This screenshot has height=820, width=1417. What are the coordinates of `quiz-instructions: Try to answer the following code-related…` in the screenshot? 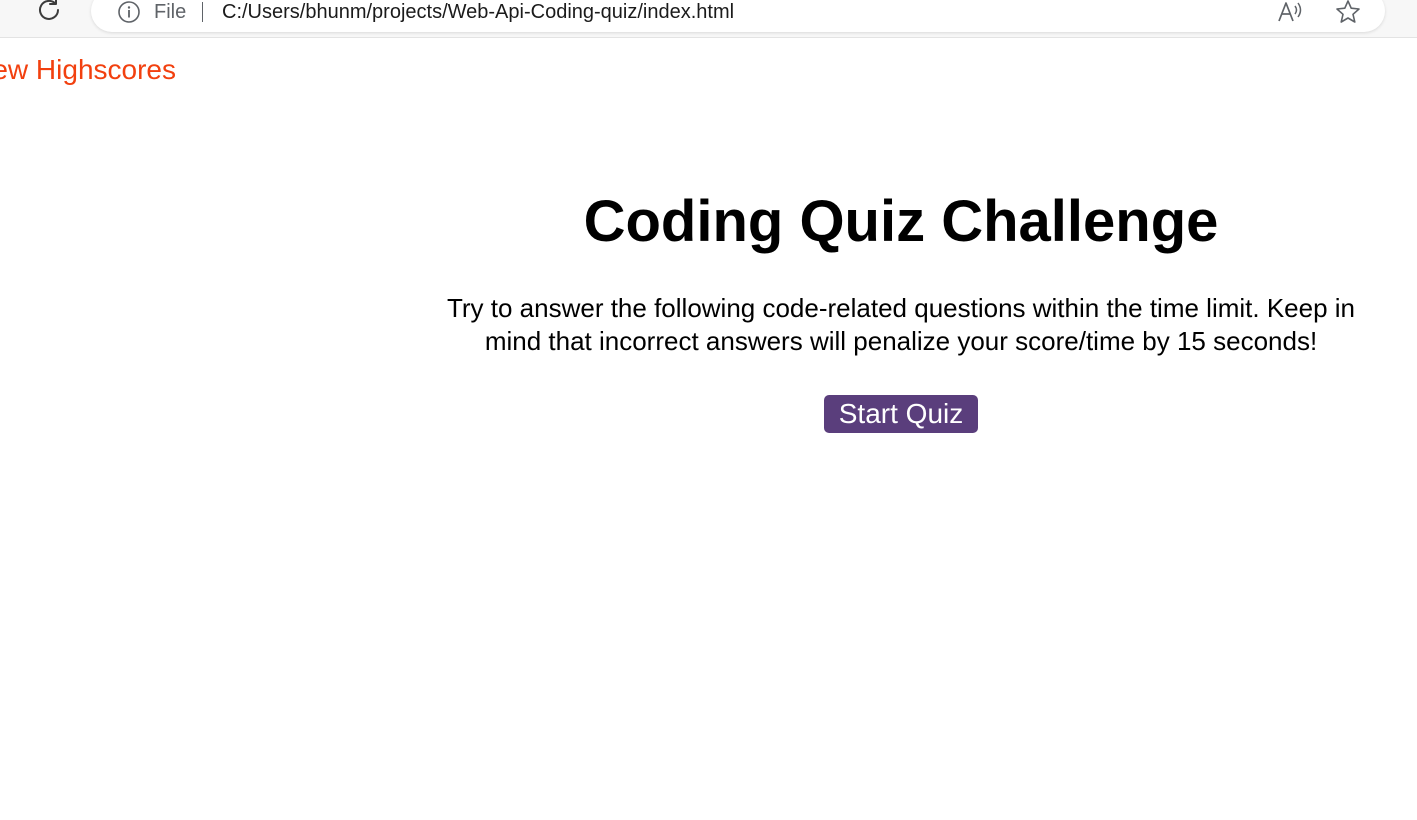 It's located at (901, 324).